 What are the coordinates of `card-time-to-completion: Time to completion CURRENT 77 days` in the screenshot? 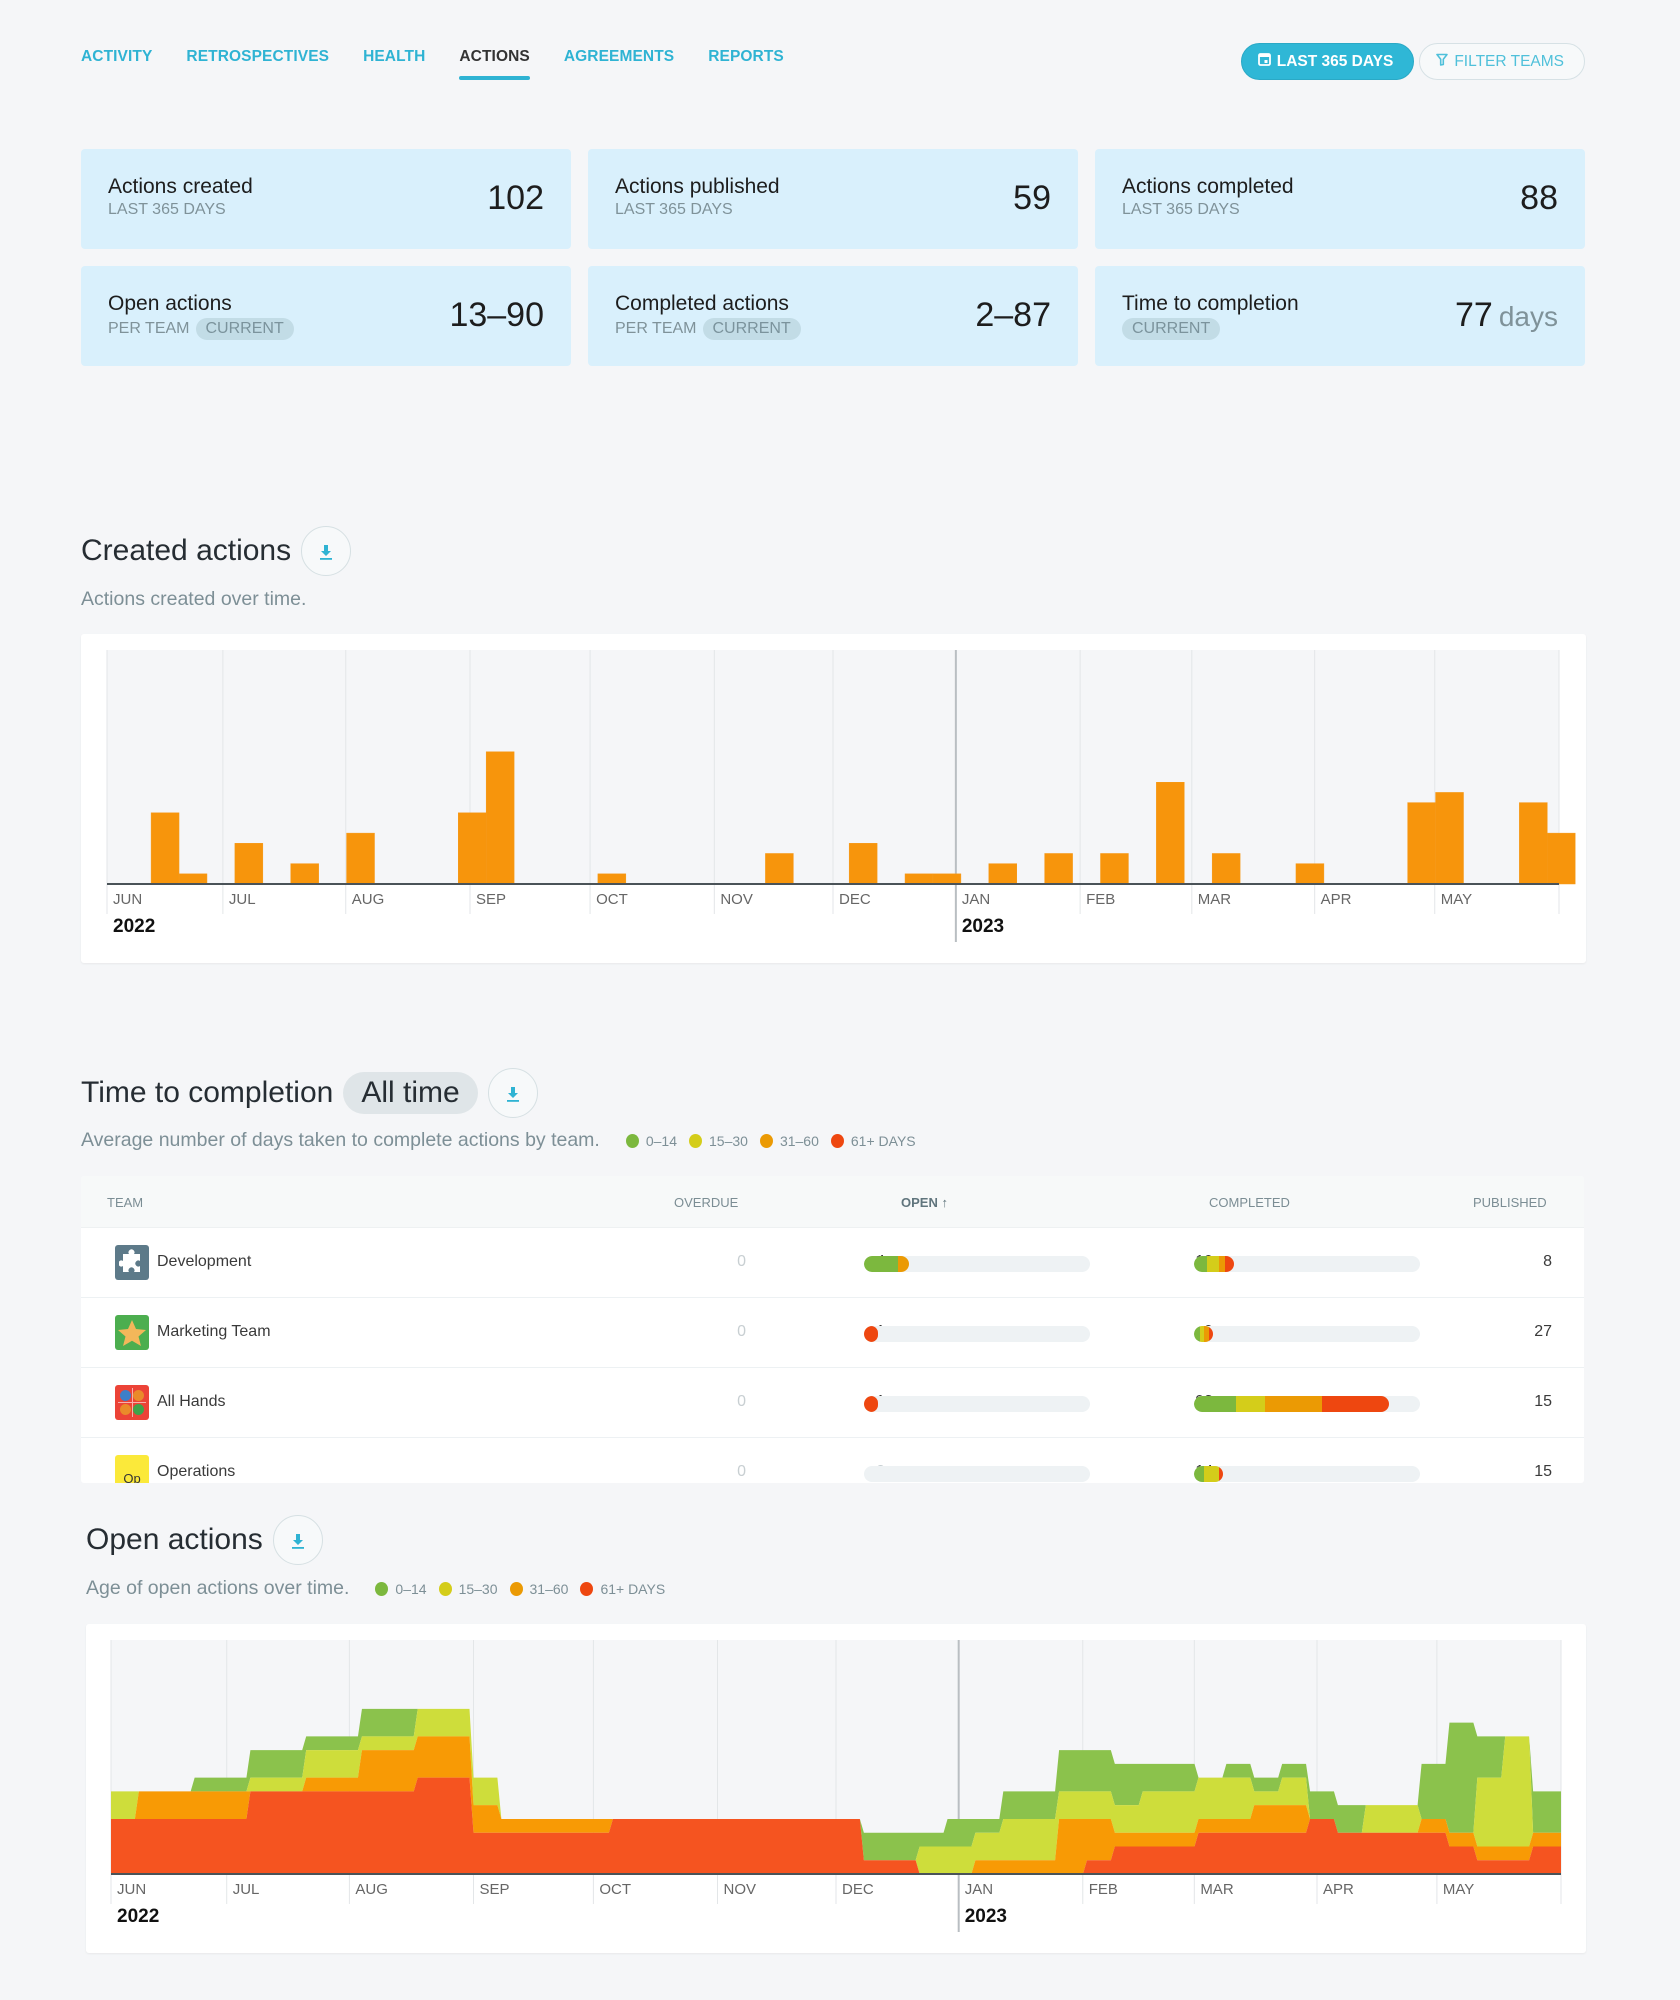 It's located at (1340, 316).